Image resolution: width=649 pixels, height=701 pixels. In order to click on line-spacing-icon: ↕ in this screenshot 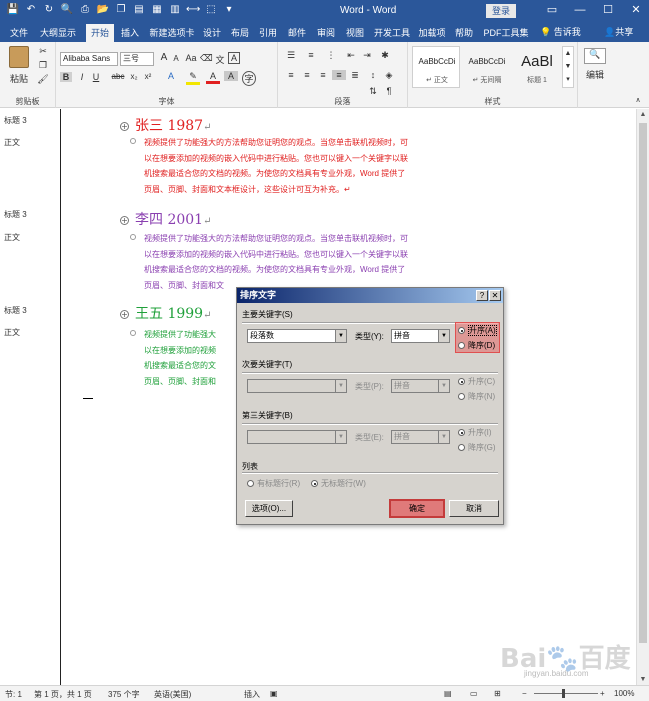, I will do `click(373, 75)`.